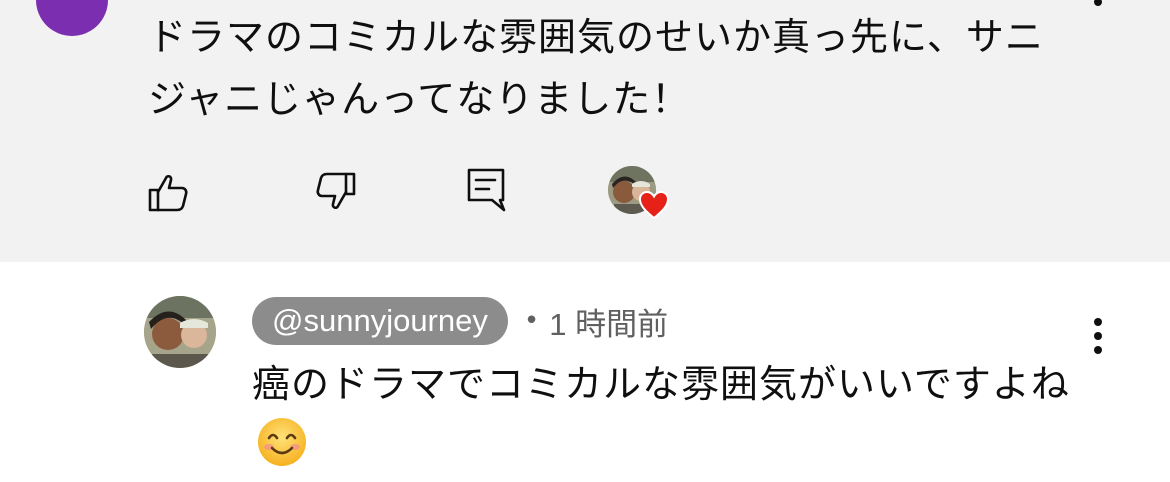  I want to click on reply-icon, so click(486, 190).